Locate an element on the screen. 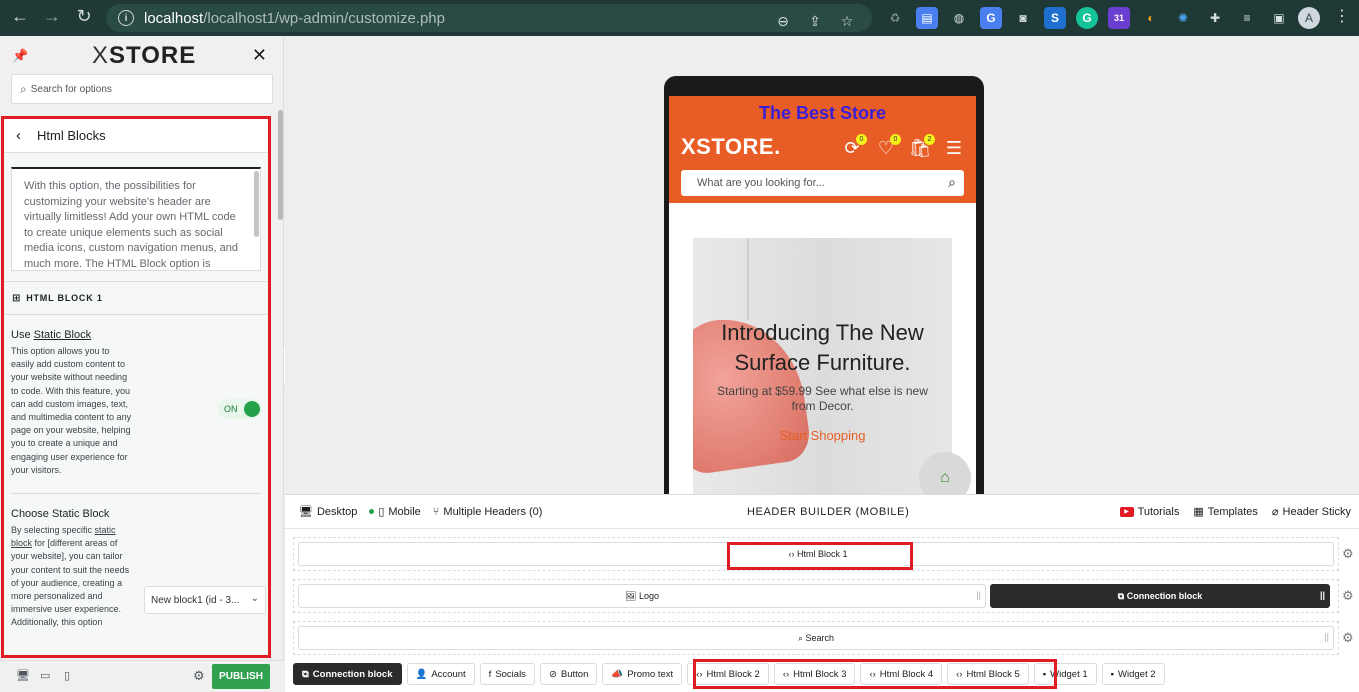  sidebar-scrollbar is located at coordinates (280, 165).